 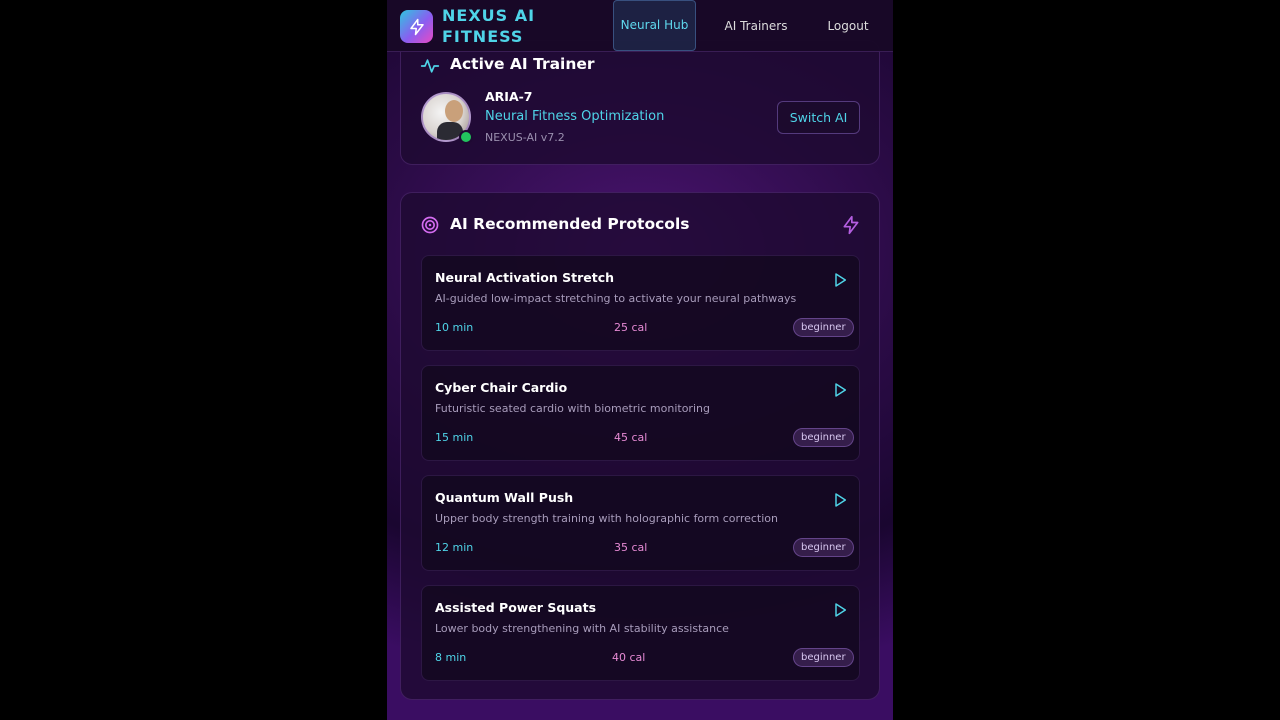 What do you see at coordinates (525, 277) in the screenshot?
I see `protocol-name: Neural Activation Stretch` at bounding box center [525, 277].